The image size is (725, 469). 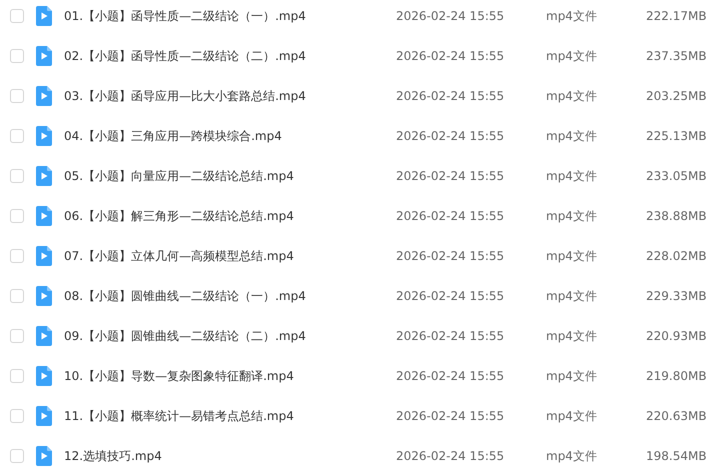 What do you see at coordinates (230, 136) in the screenshot?
I see `file-name: 04.【小题】三角应用—跨模块综合.mp4` at bounding box center [230, 136].